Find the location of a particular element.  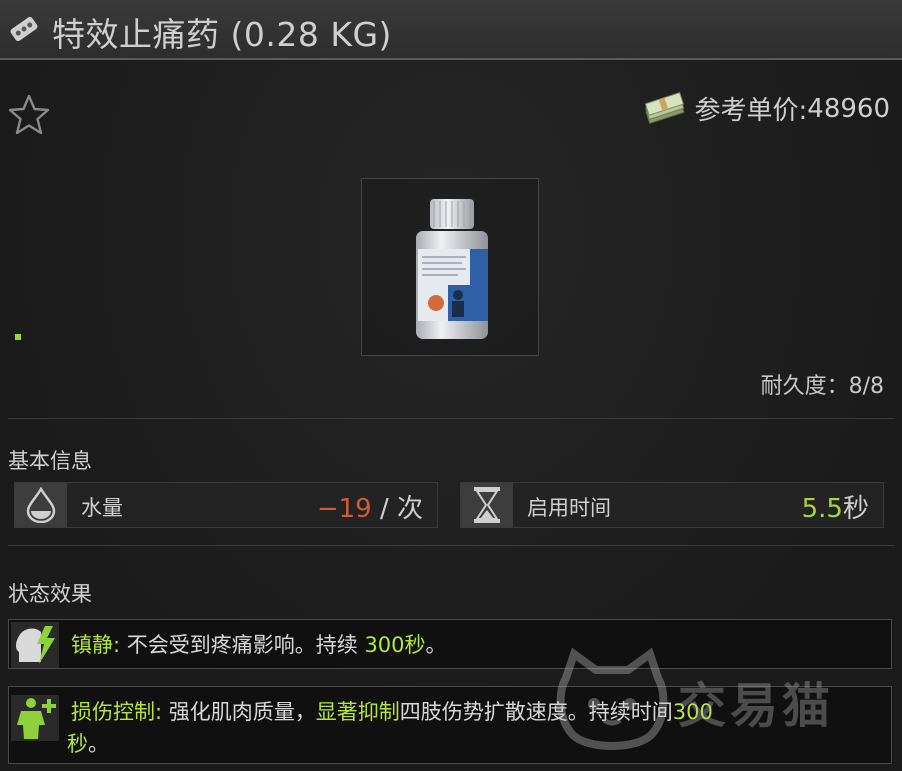

stat-label: 水量 is located at coordinates (102, 508).